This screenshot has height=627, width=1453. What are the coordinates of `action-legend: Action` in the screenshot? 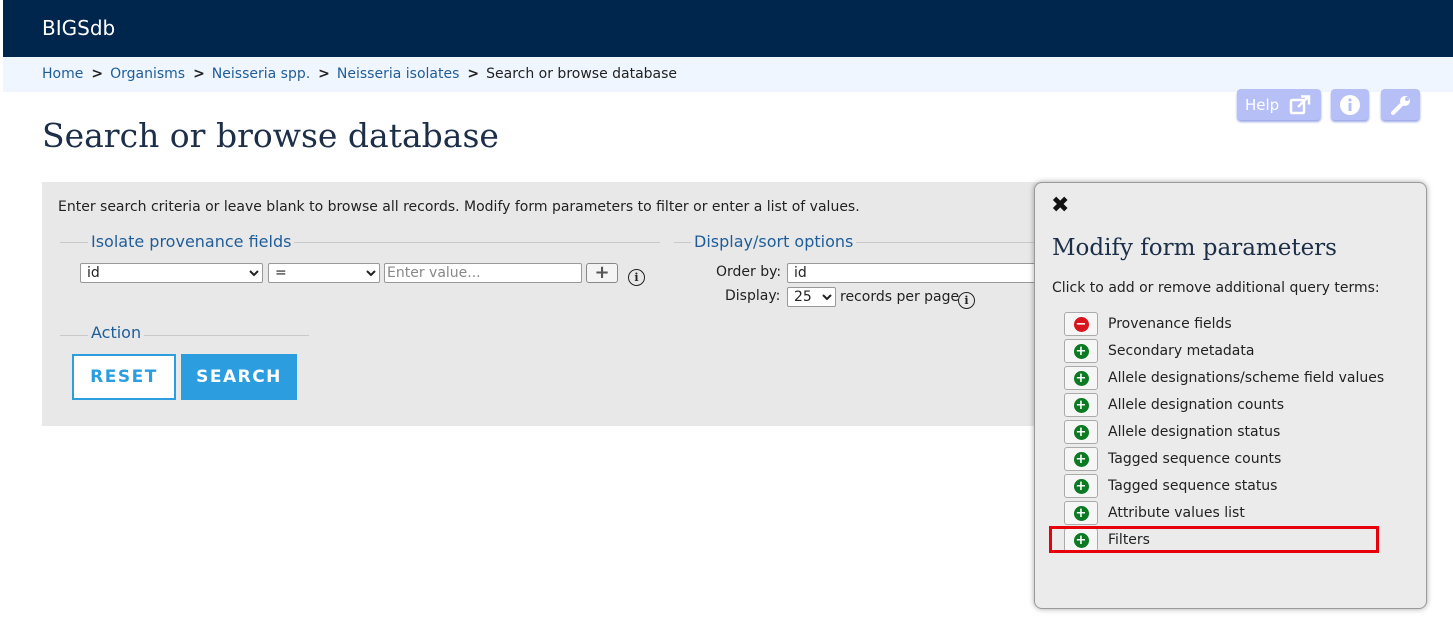 It's located at (116, 332).